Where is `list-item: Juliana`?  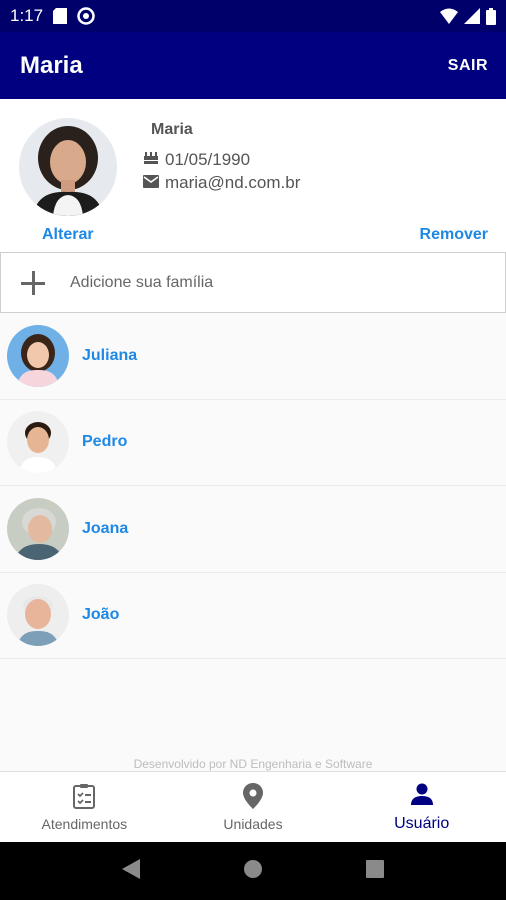 list-item: Juliana is located at coordinates (253, 356).